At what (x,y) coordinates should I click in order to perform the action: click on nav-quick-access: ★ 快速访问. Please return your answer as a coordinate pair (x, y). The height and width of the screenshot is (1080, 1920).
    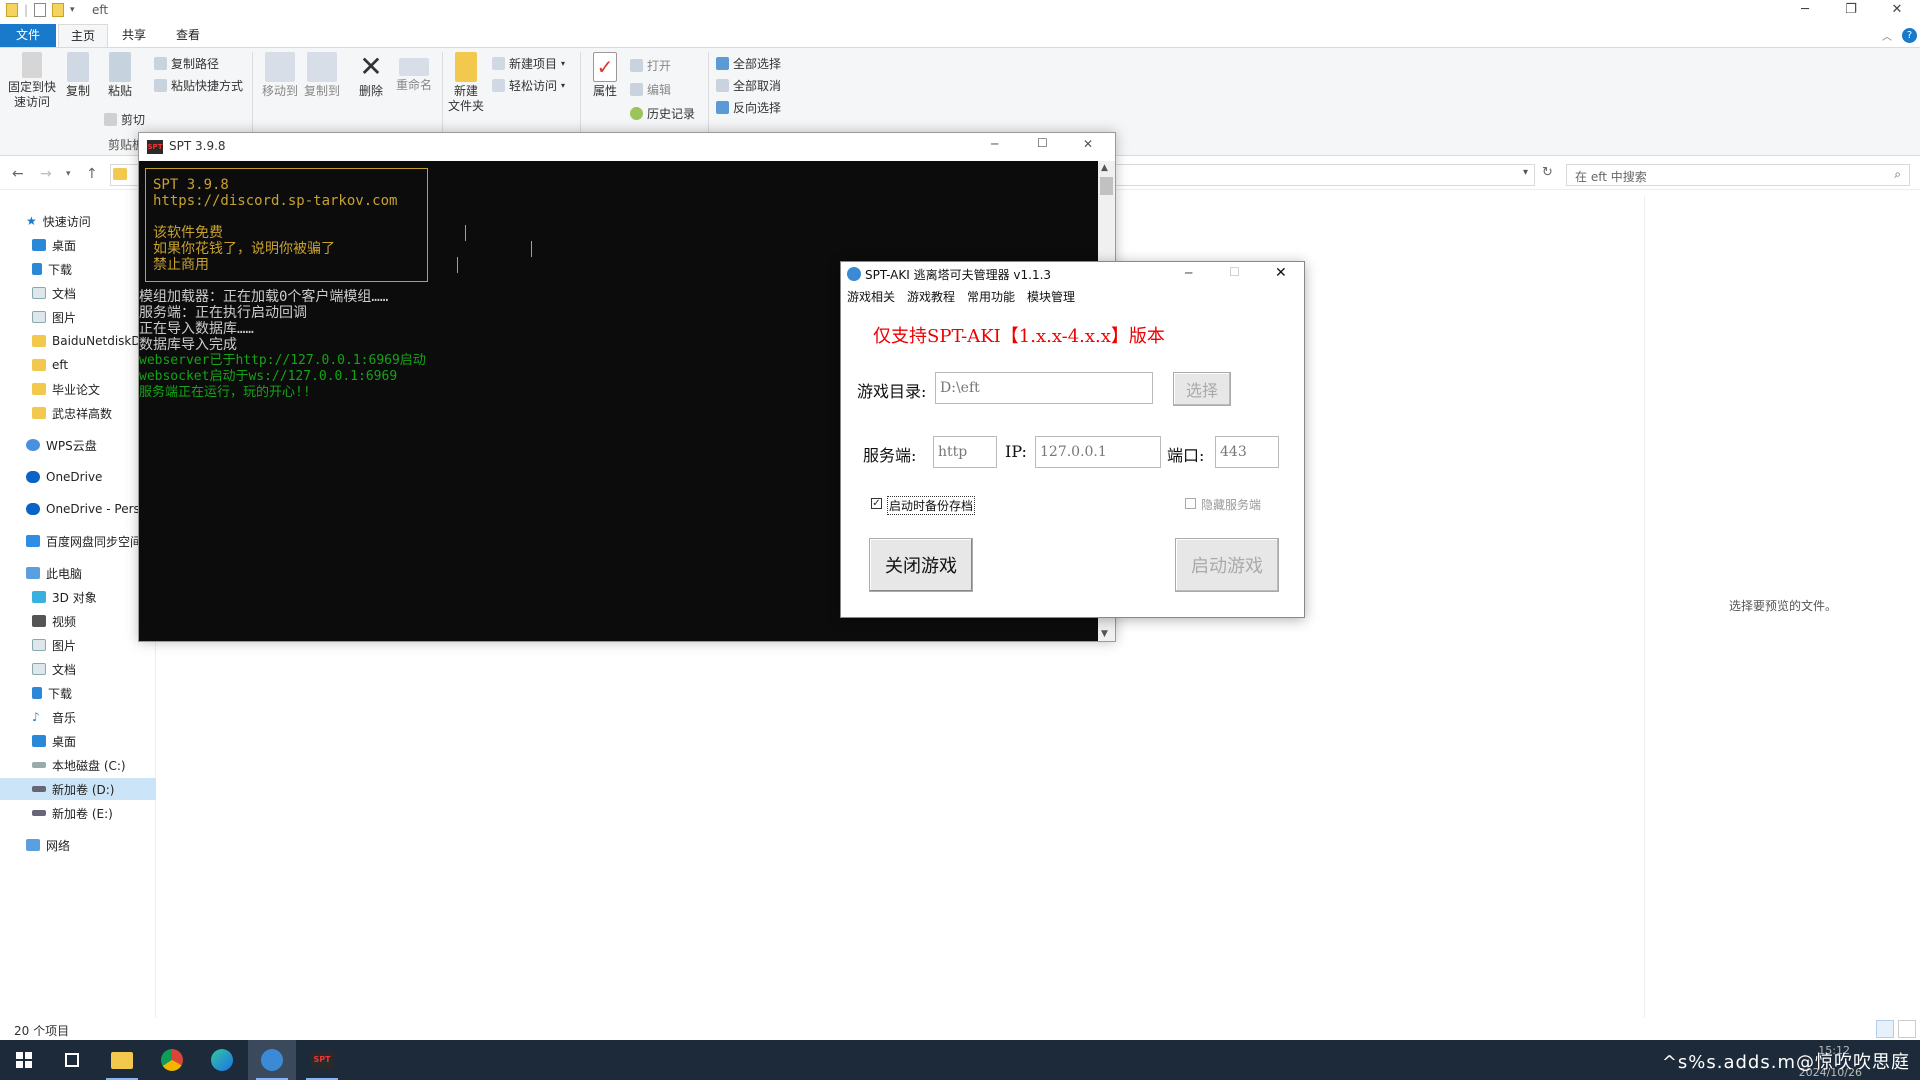
    Looking at the image, I should click on (78, 221).